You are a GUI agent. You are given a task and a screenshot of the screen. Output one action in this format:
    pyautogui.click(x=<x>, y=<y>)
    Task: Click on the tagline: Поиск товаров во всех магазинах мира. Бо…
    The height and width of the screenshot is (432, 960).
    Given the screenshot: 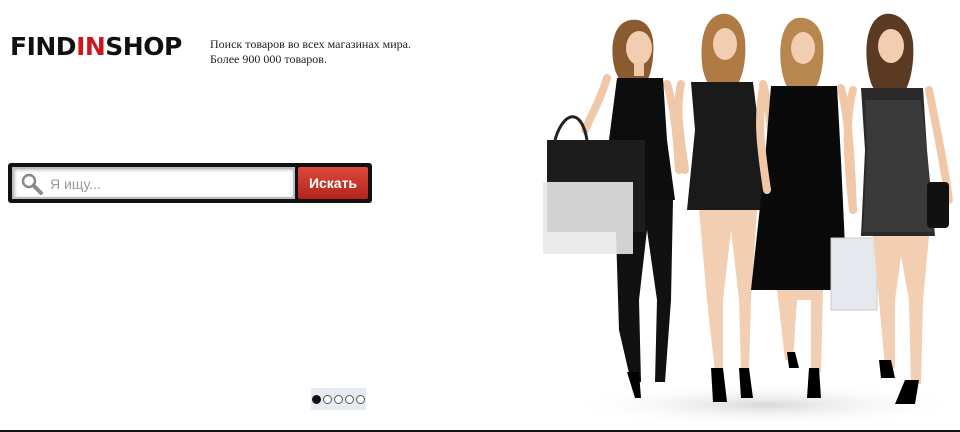 What is the action you would take?
    pyautogui.click(x=310, y=52)
    